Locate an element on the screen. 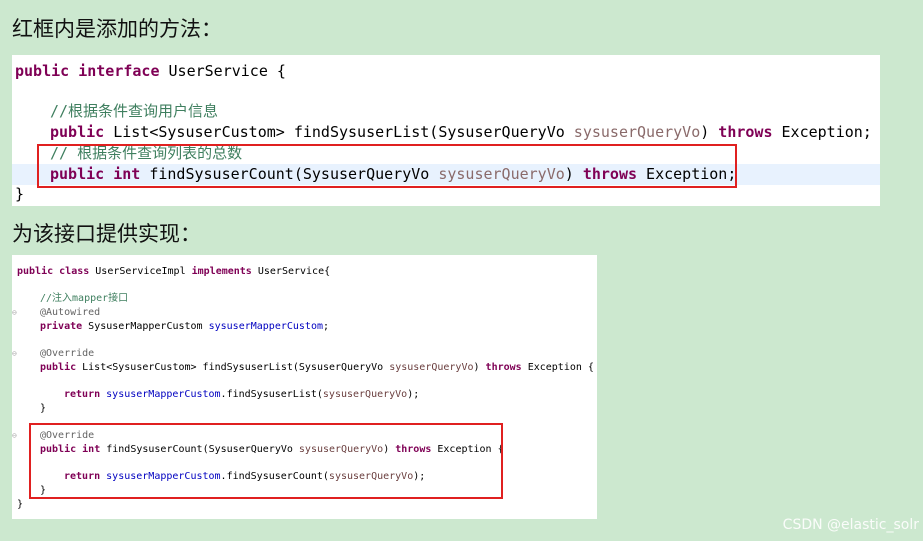  code-annotation: @Override is located at coordinates (67, 353).